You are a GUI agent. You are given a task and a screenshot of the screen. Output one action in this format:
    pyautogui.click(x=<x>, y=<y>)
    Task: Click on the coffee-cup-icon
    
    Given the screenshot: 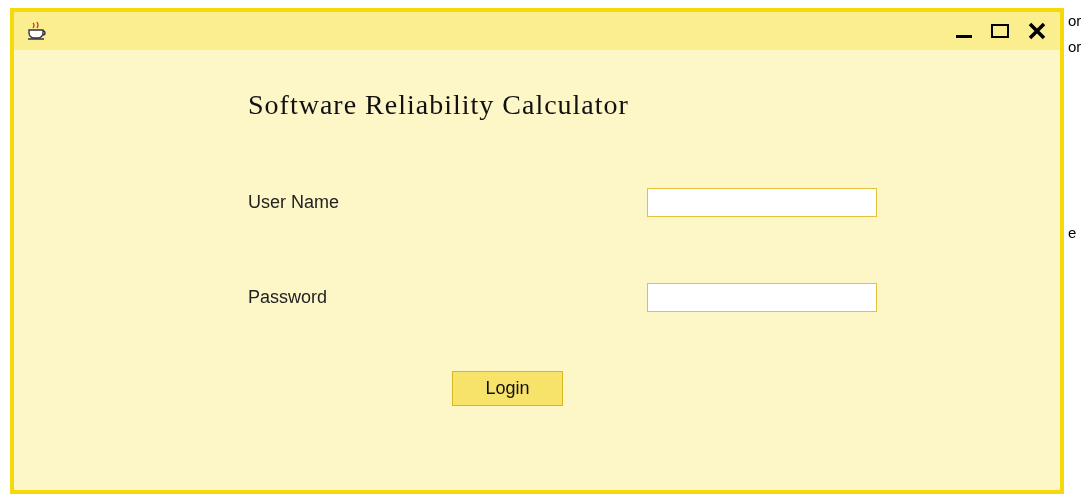 What is the action you would take?
    pyautogui.click(x=37, y=31)
    